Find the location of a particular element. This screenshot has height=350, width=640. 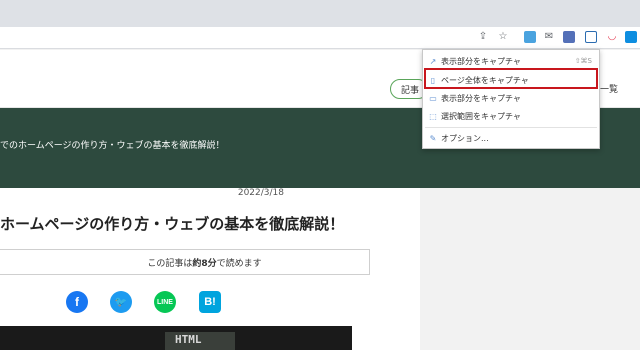

twitter-share-icon: 🐦 is located at coordinates (121, 302).